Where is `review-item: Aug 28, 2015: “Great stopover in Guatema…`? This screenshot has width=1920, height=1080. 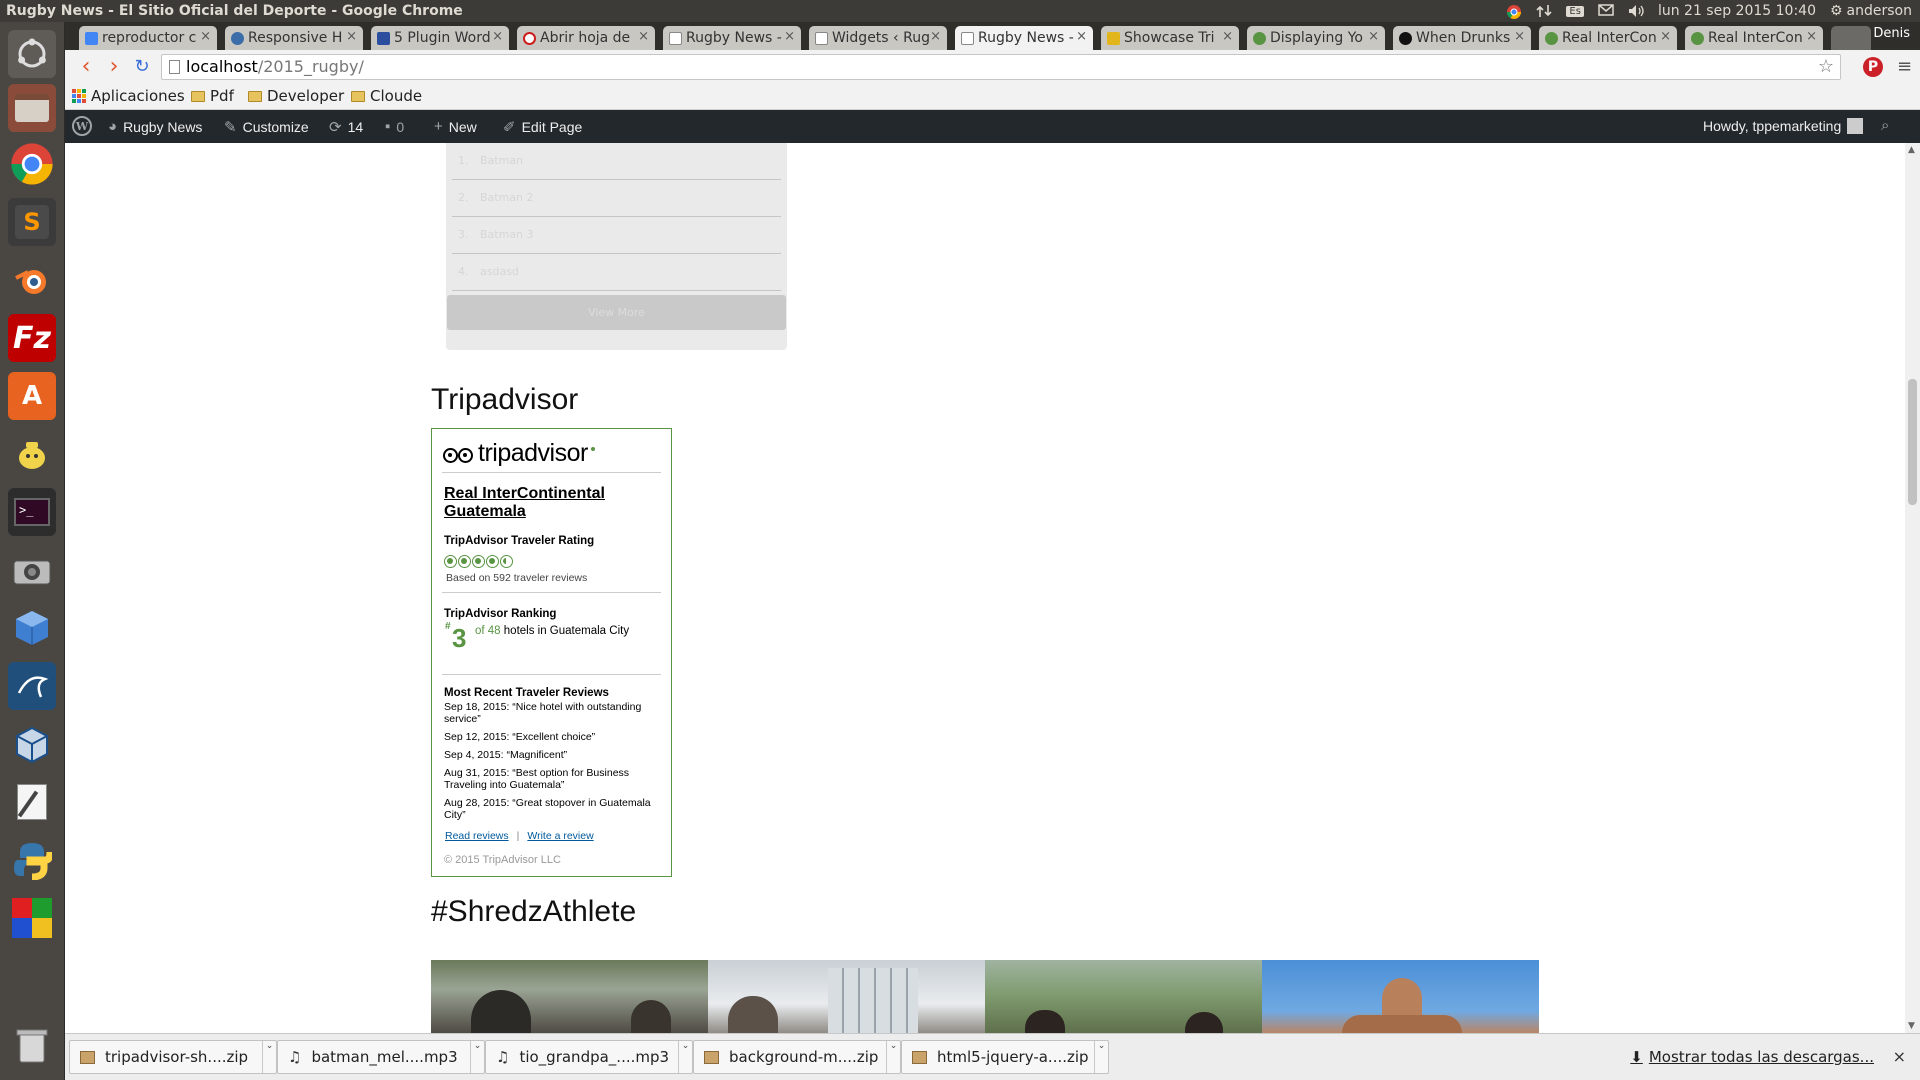
review-item: Aug 28, 2015: “Great stopover in Guatema… is located at coordinates (555, 809).